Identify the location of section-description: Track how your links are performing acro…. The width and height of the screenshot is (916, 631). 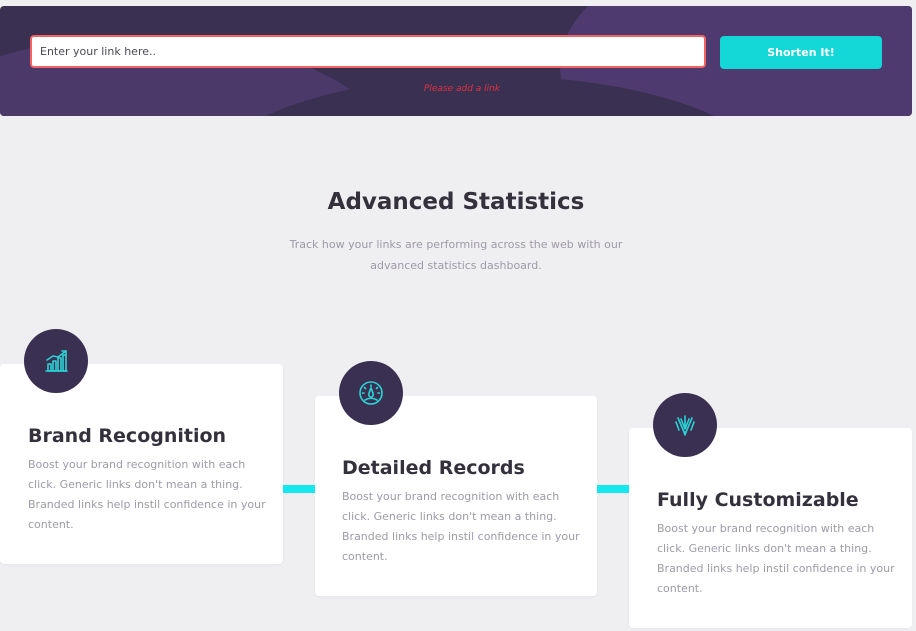
(456, 255).